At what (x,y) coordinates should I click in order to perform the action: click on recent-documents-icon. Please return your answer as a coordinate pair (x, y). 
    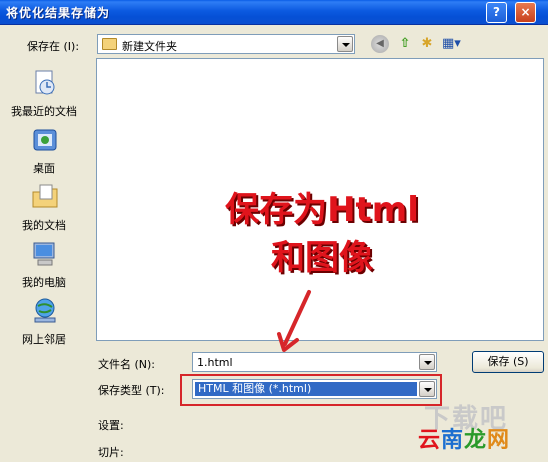
    Looking at the image, I should click on (45, 82).